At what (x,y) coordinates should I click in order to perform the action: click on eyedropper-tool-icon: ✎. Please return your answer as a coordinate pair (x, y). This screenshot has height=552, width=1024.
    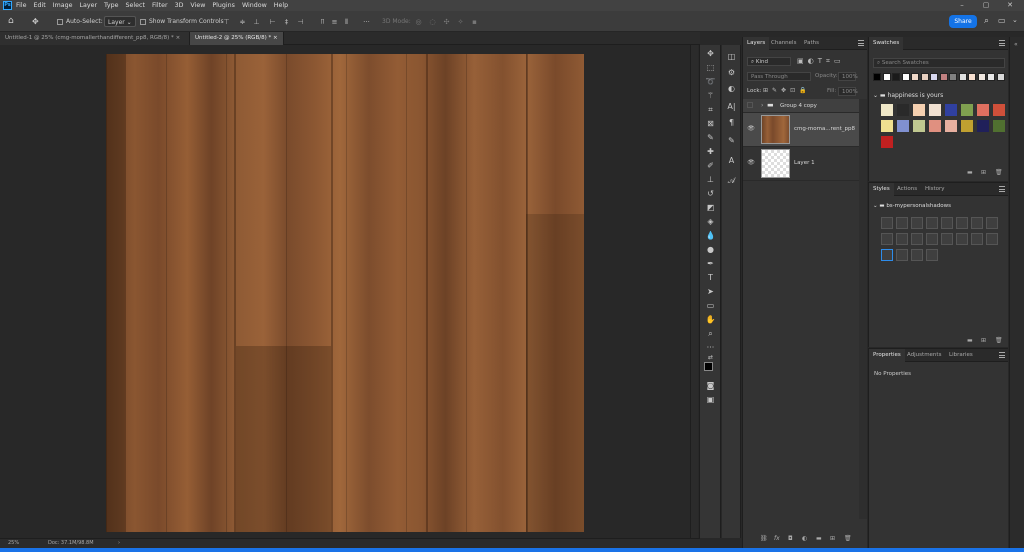
    Looking at the image, I should click on (710, 137).